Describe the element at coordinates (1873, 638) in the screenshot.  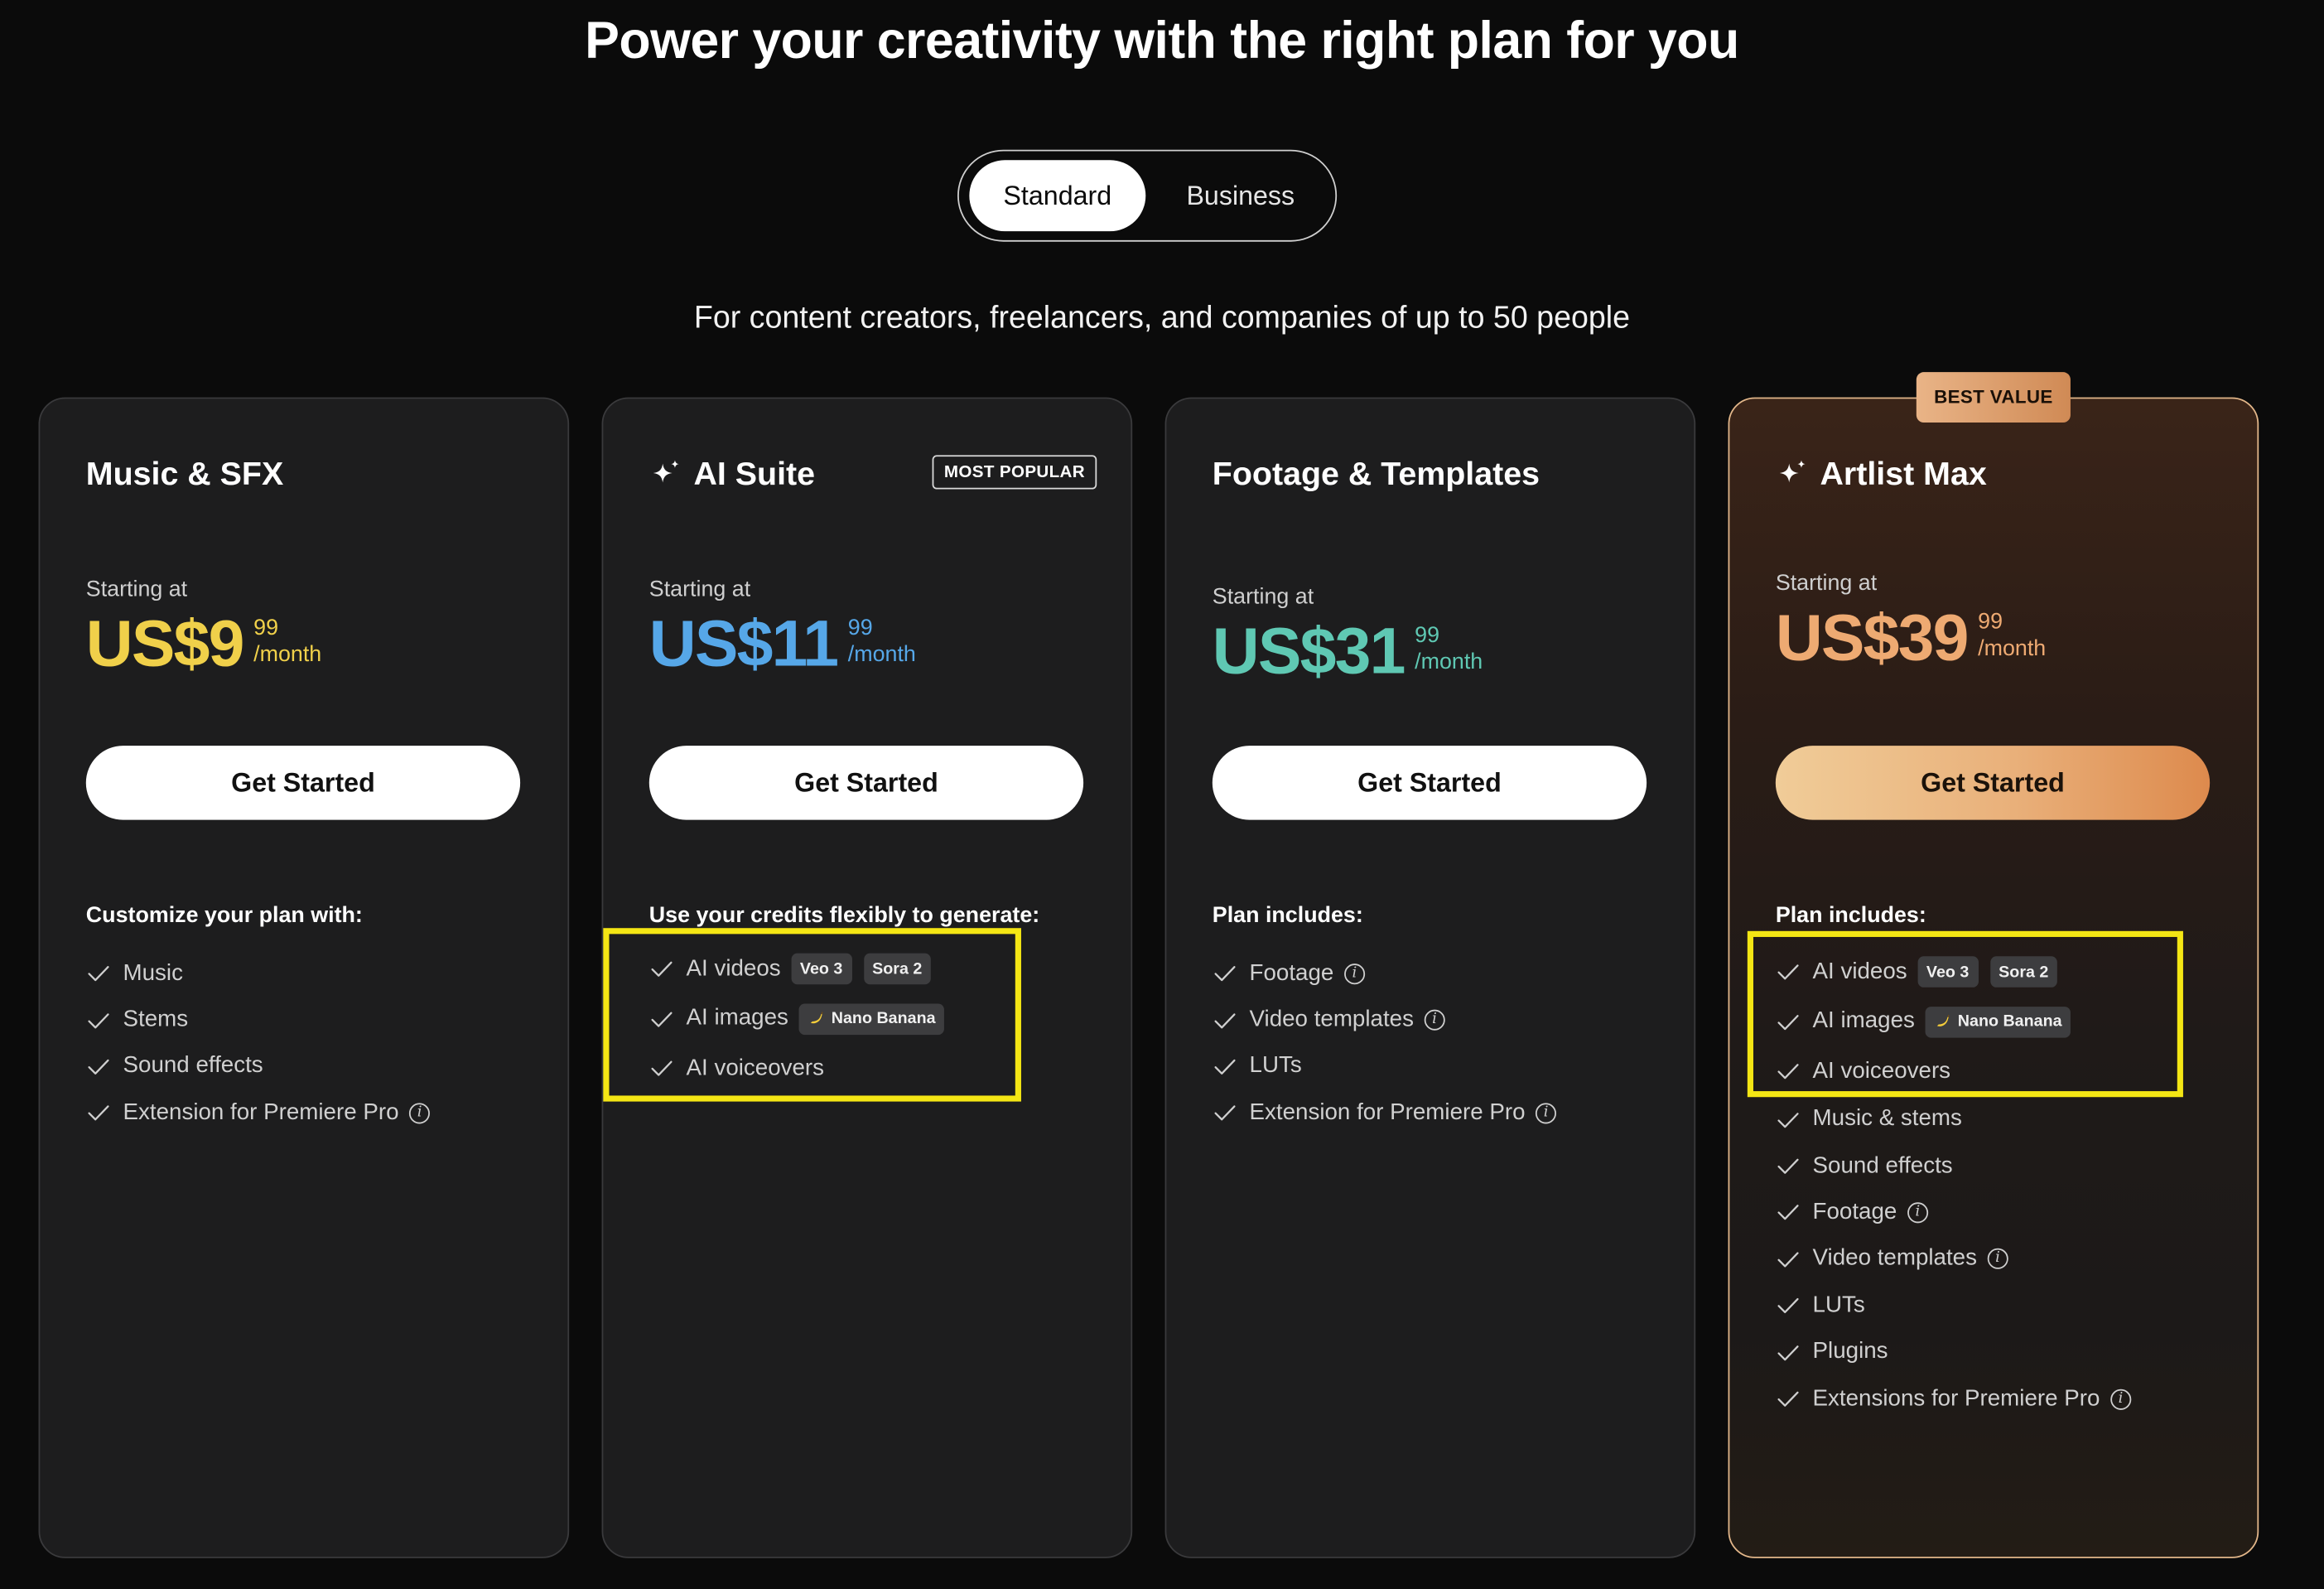
I see `price-amount: US$39` at that location.